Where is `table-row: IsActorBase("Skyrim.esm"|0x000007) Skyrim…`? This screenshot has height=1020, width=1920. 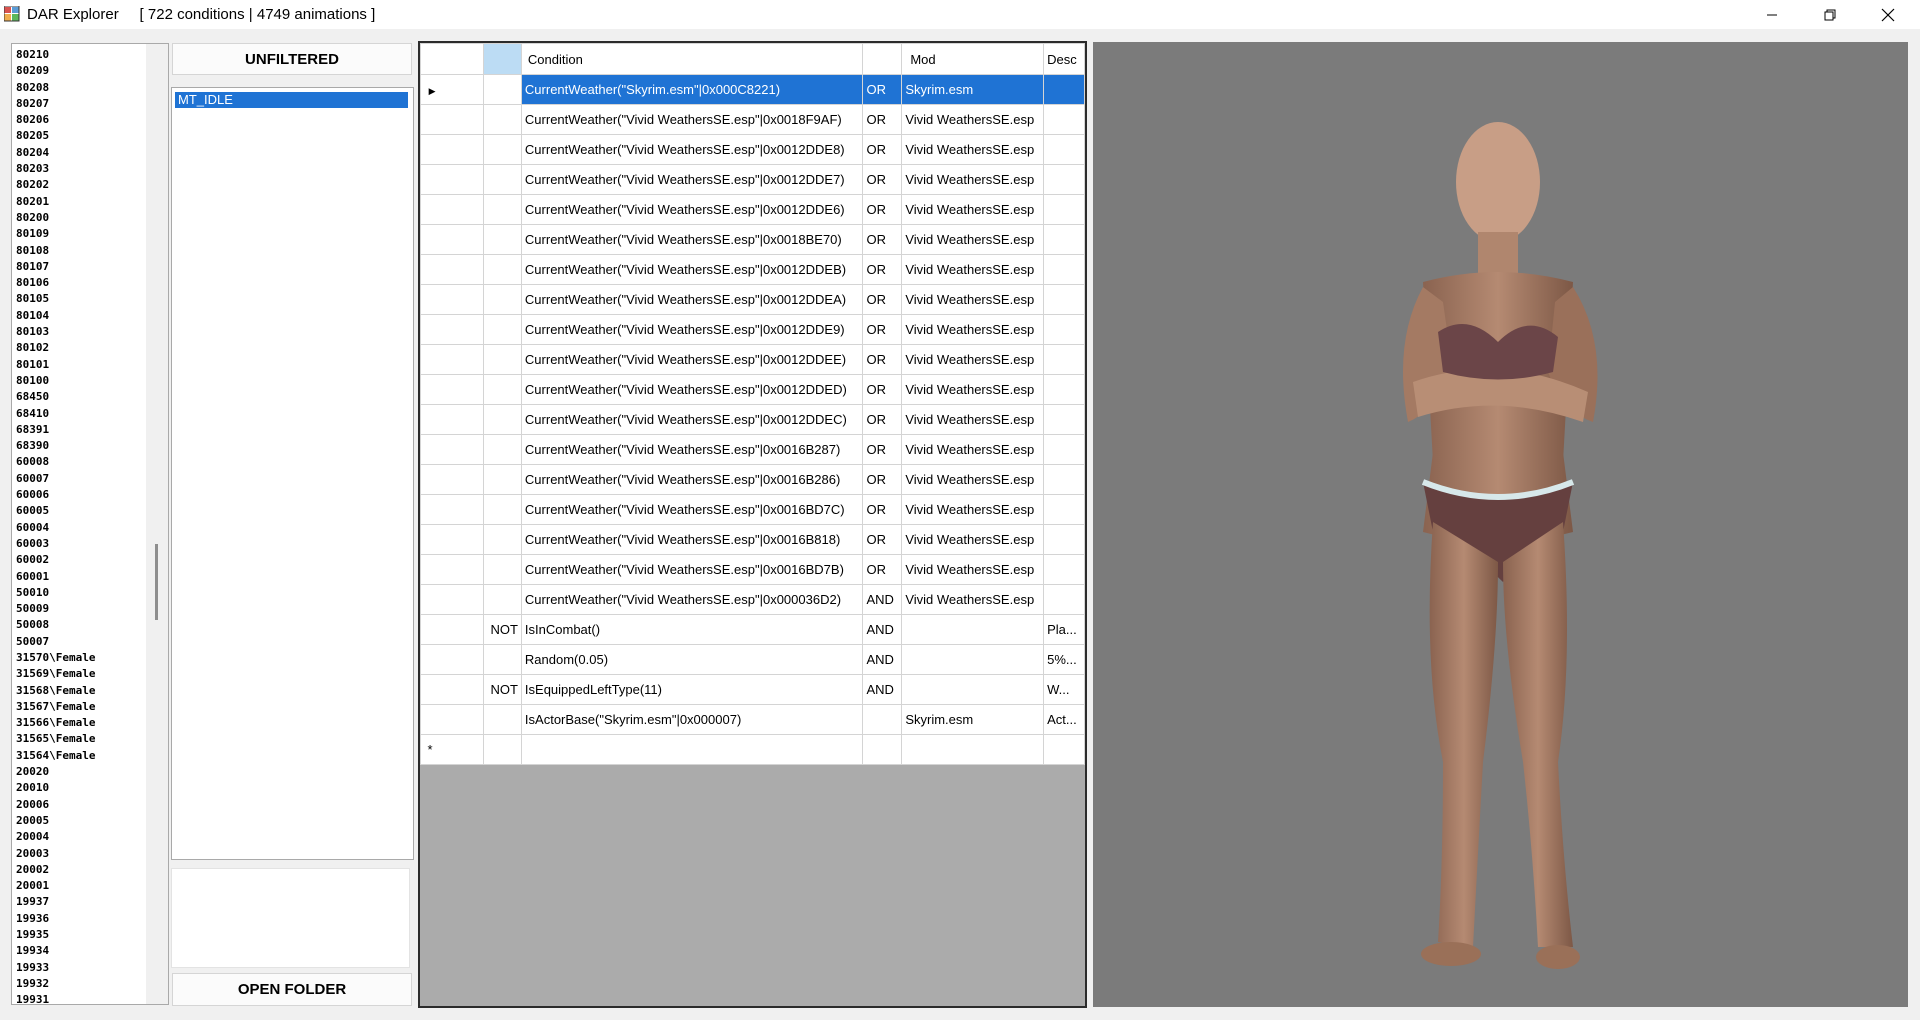
table-row: IsActorBase("Skyrim.esm"|0x000007) Skyrim… is located at coordinates (752, 719).